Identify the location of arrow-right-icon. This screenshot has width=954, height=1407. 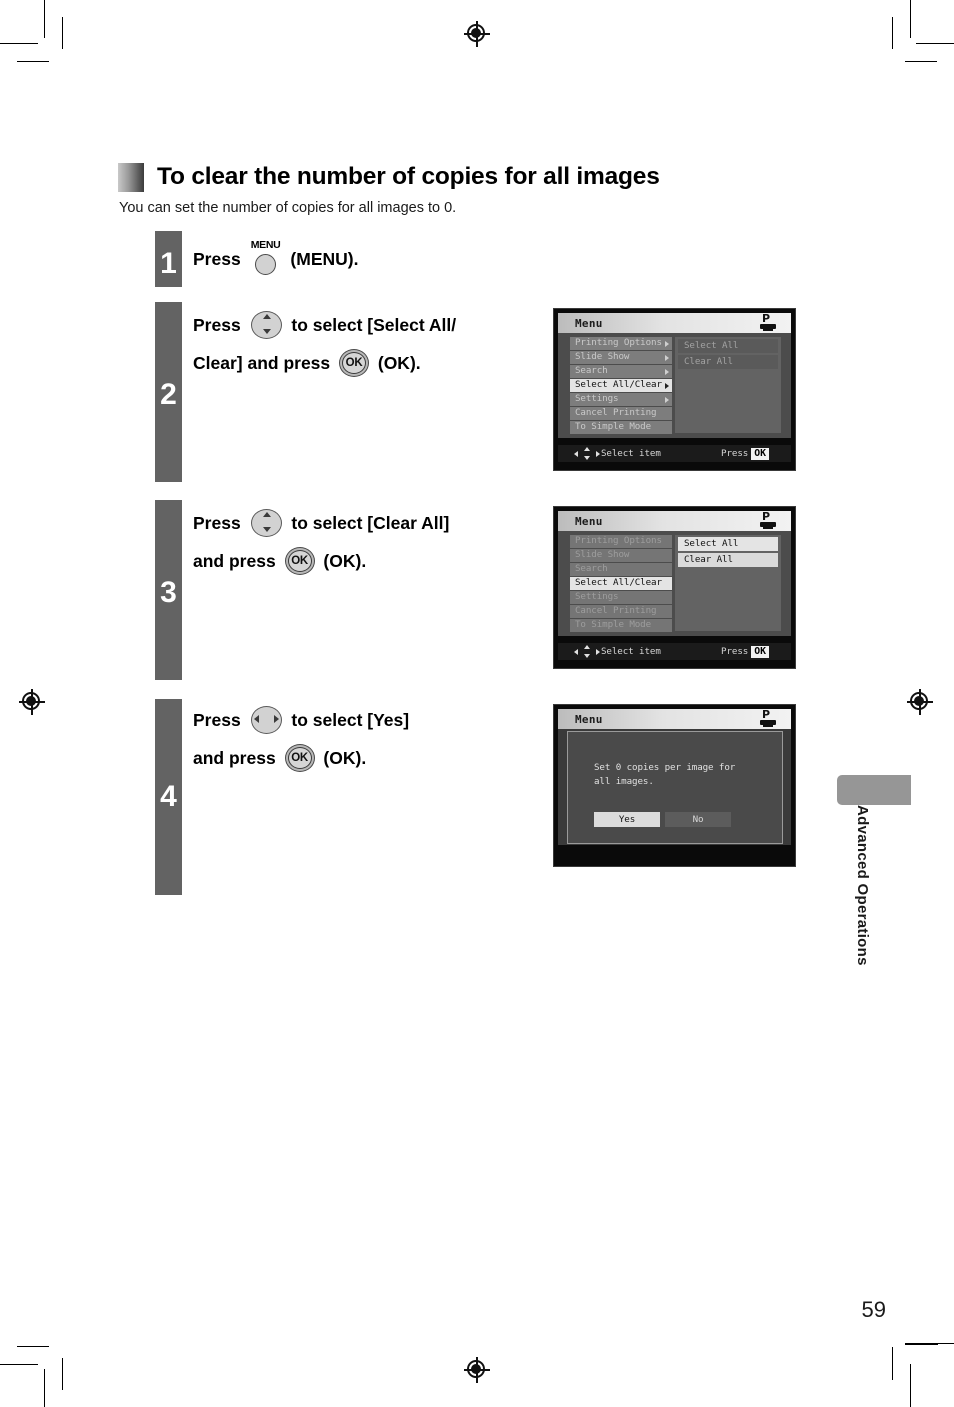
(598, 453).